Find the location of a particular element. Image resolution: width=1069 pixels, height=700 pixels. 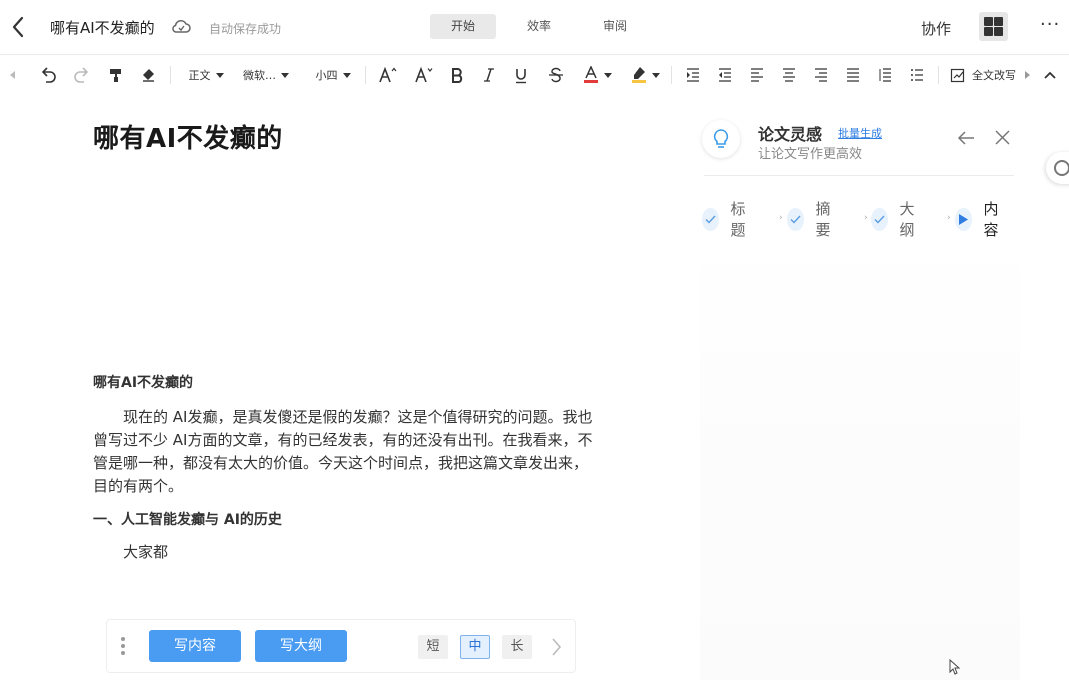

arrow-left-icon is located at coordinates (966, 138).